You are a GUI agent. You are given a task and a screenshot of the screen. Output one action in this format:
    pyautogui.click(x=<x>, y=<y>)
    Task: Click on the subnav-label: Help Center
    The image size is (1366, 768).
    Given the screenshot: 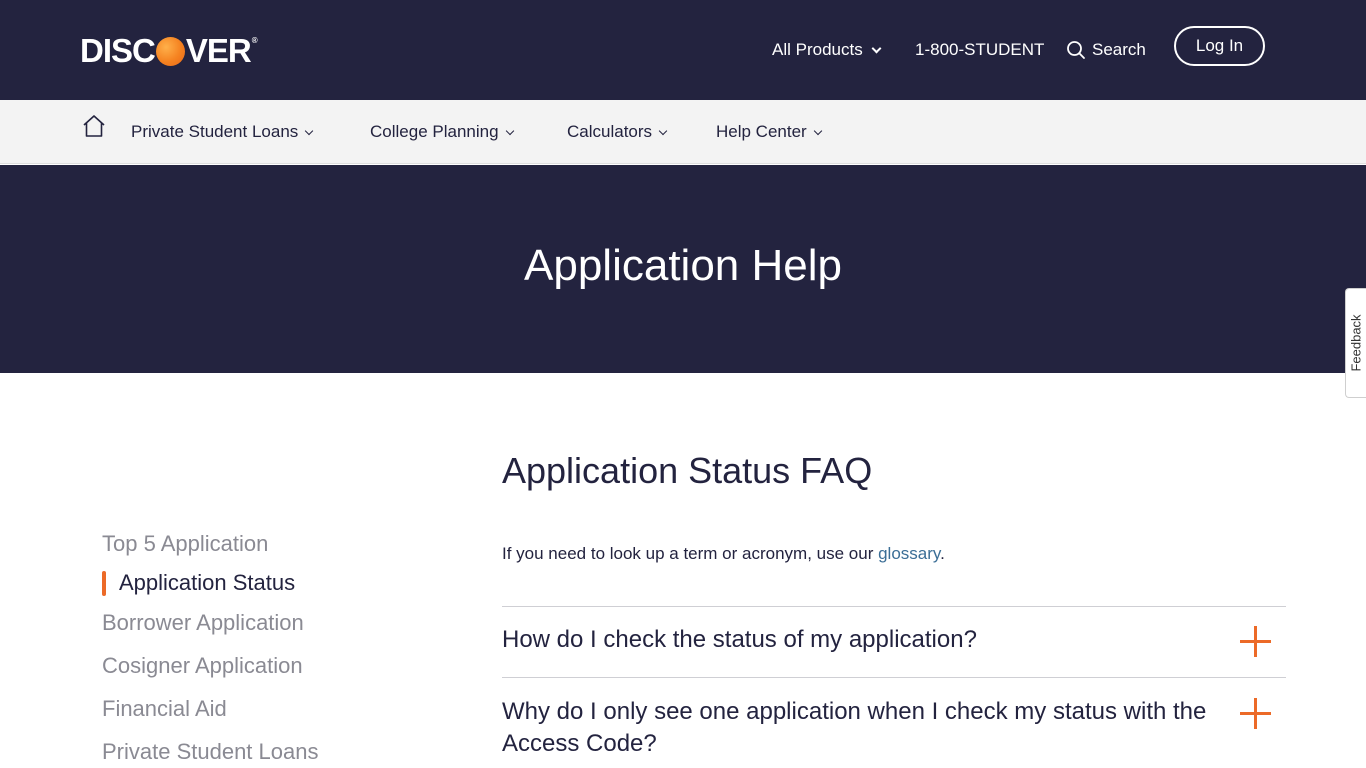 What is the action you would take?
    pyautogui.click(x=761, y=131)
    